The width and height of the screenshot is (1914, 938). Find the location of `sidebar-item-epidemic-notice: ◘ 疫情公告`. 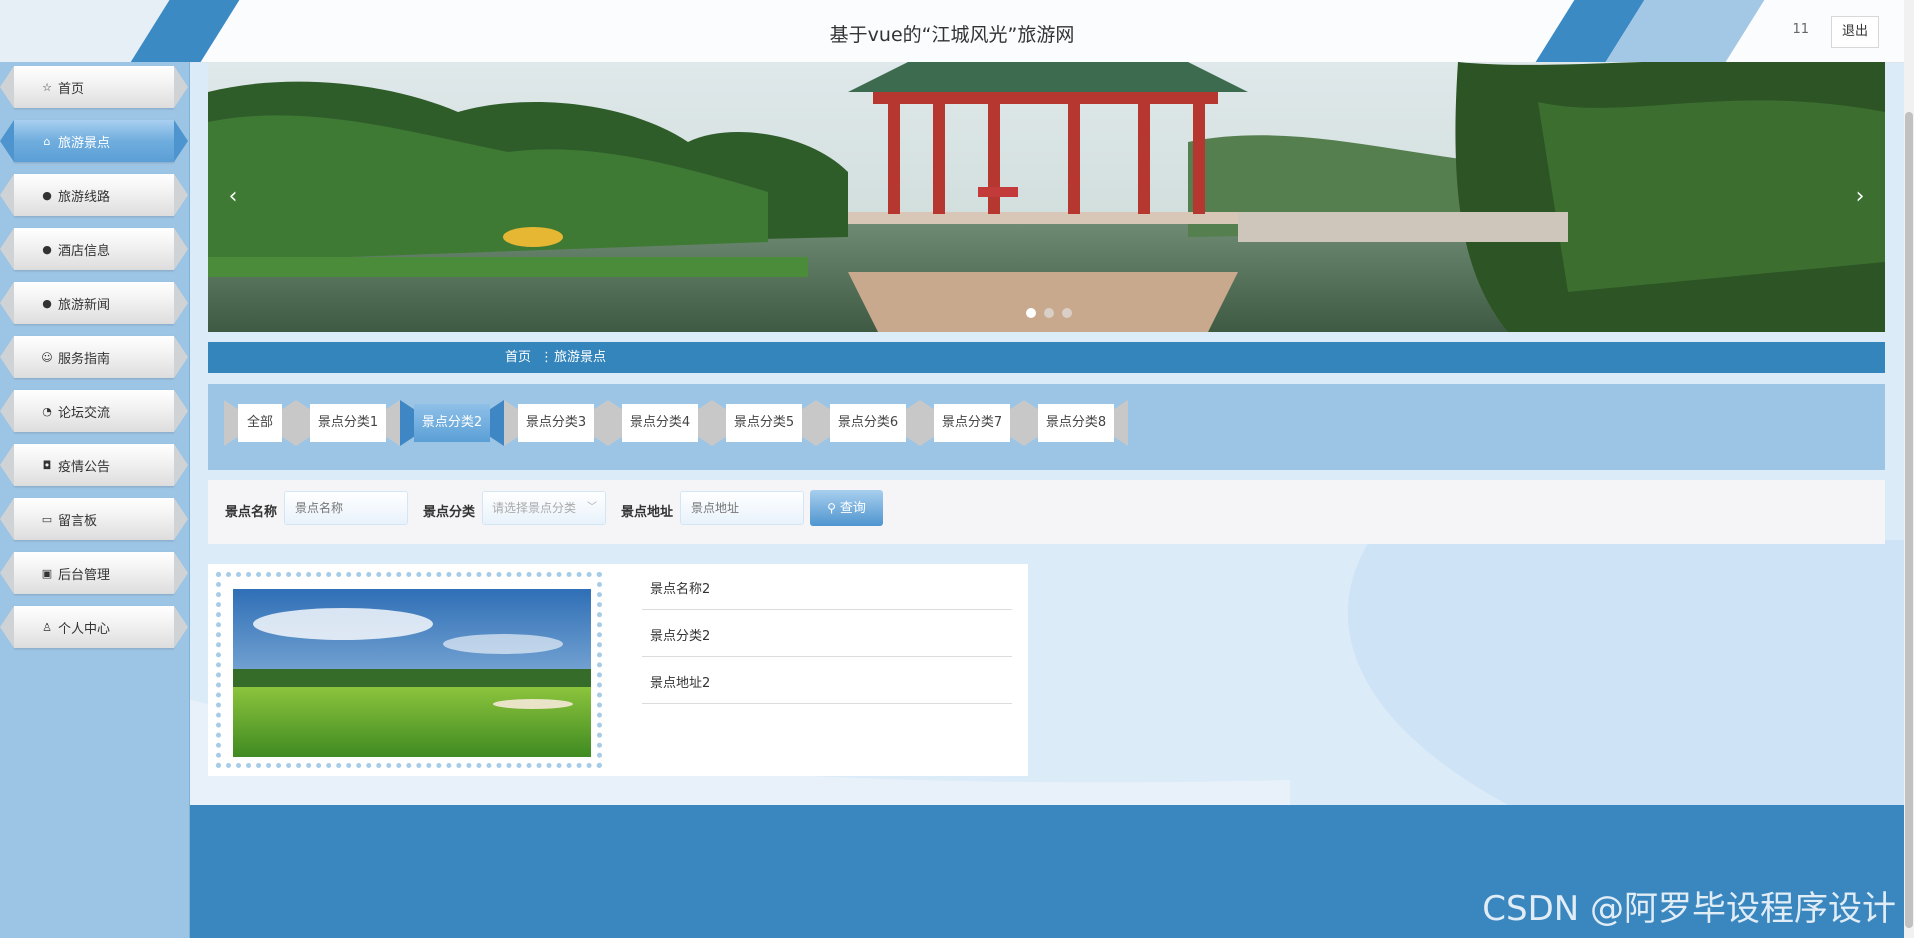

sidebar-item-epidemic-notice: ◘ 疫情公告 is located at coordinates (94, 465).